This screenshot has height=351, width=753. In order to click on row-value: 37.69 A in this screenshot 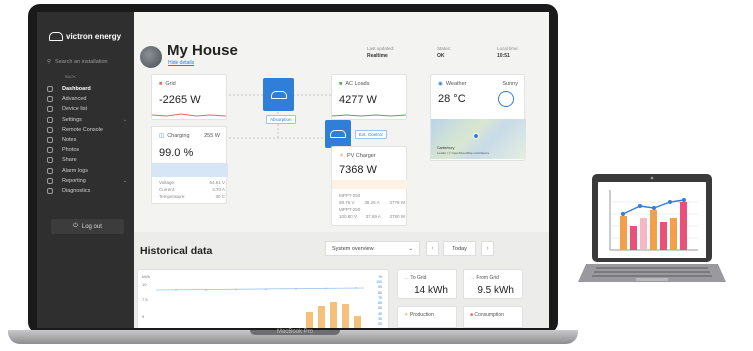, I will do `click(373, 216)`.